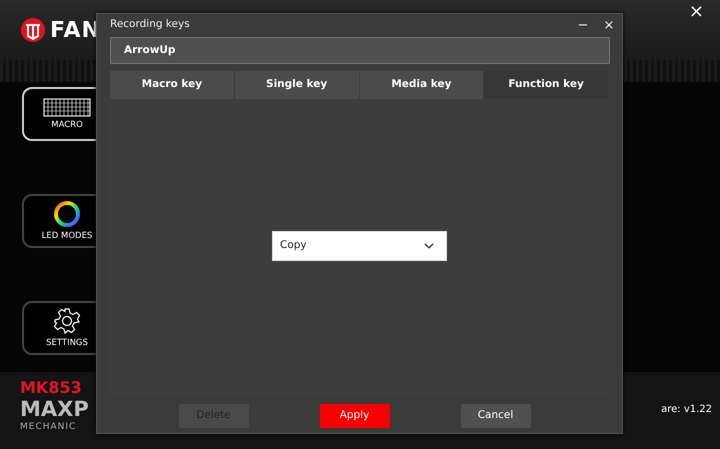 This screenshot has height=449, width=720. I want to click on model-name: MK853, so click(51, 388).